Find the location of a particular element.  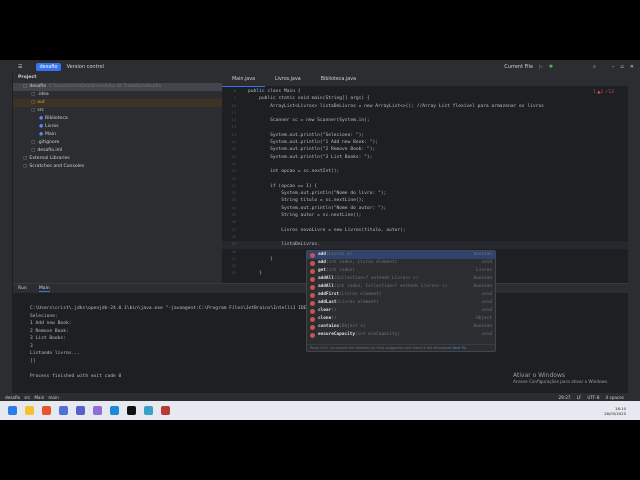

tree-item: ▢ out is located at coordinates (117, 103).